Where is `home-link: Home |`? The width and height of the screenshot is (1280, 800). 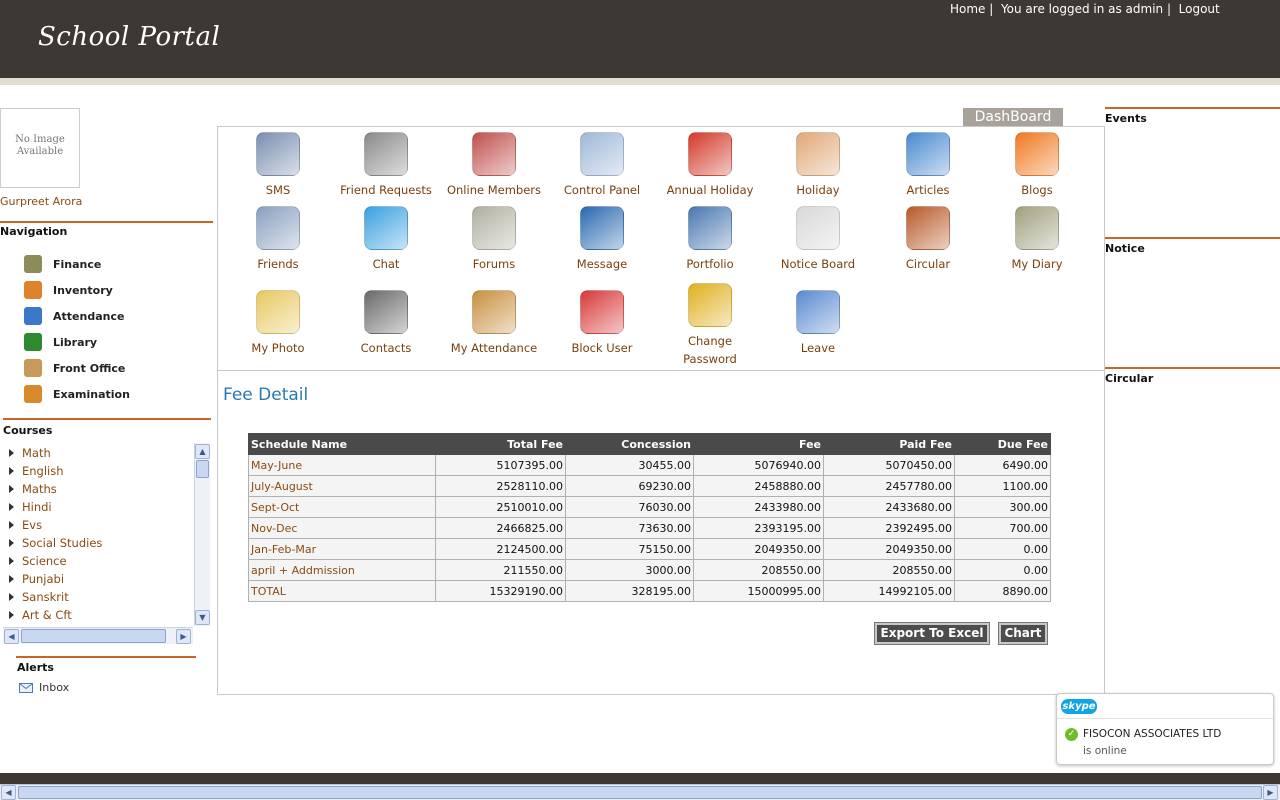 home-link: Home | is located at coordinates (971, 9).